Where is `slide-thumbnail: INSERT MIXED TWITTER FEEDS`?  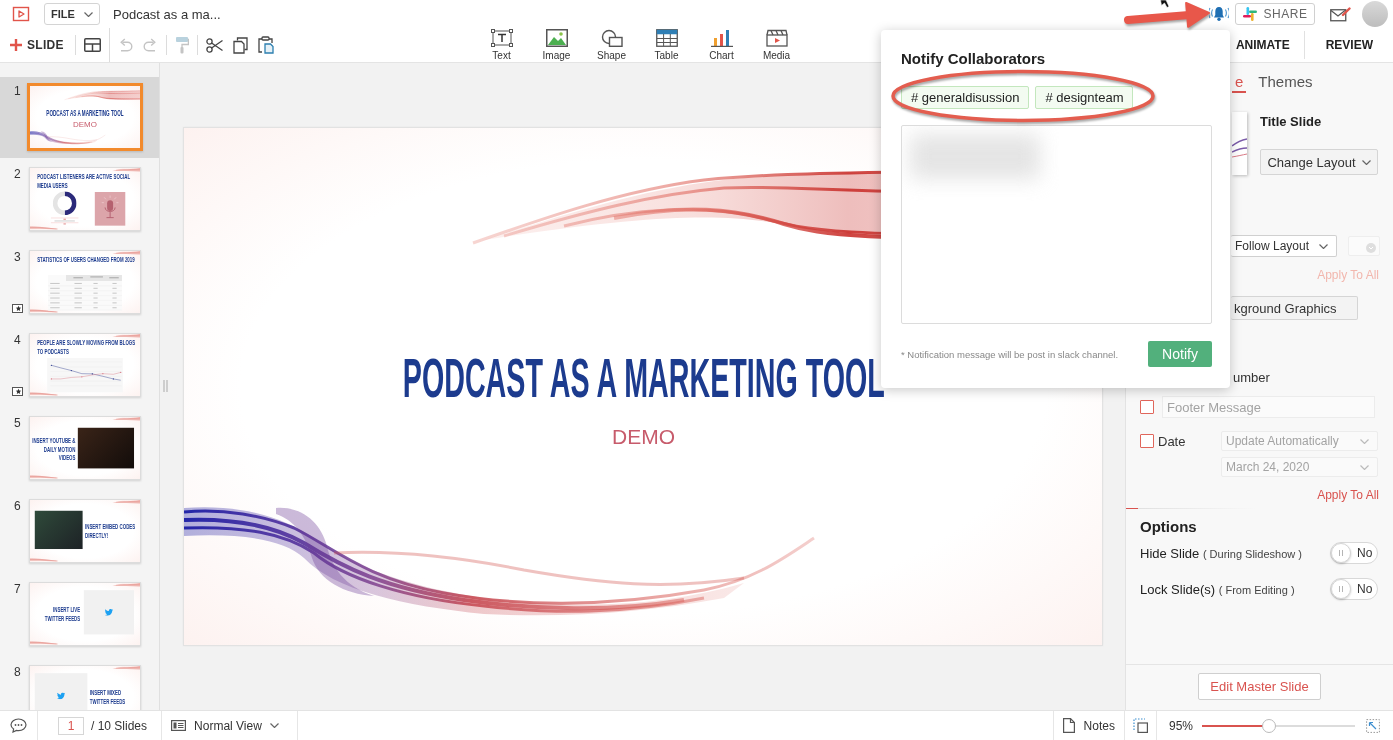 slide-thumbnail: INSERT MIXED TWITTER FEEDS is located at coordinates (85, 687).